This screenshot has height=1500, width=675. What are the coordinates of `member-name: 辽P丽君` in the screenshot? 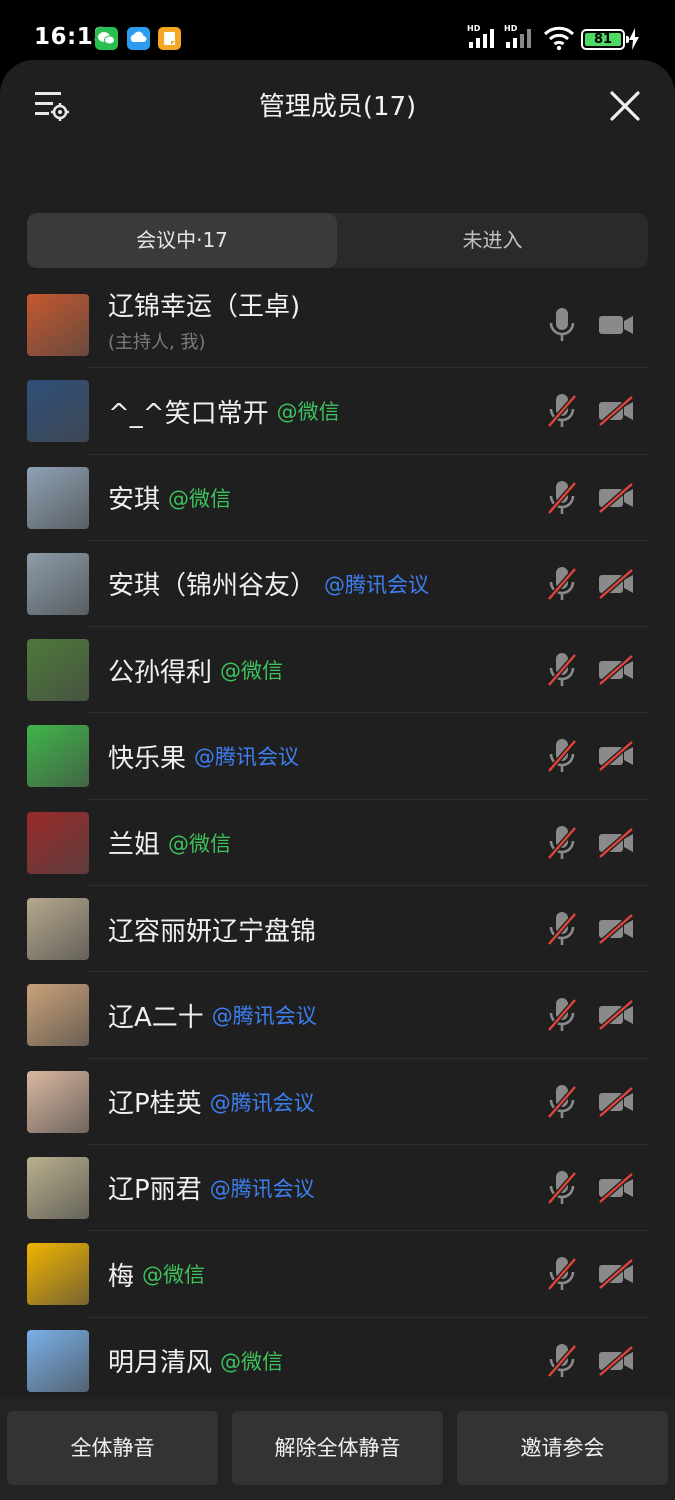 It's located at (155, 1190).